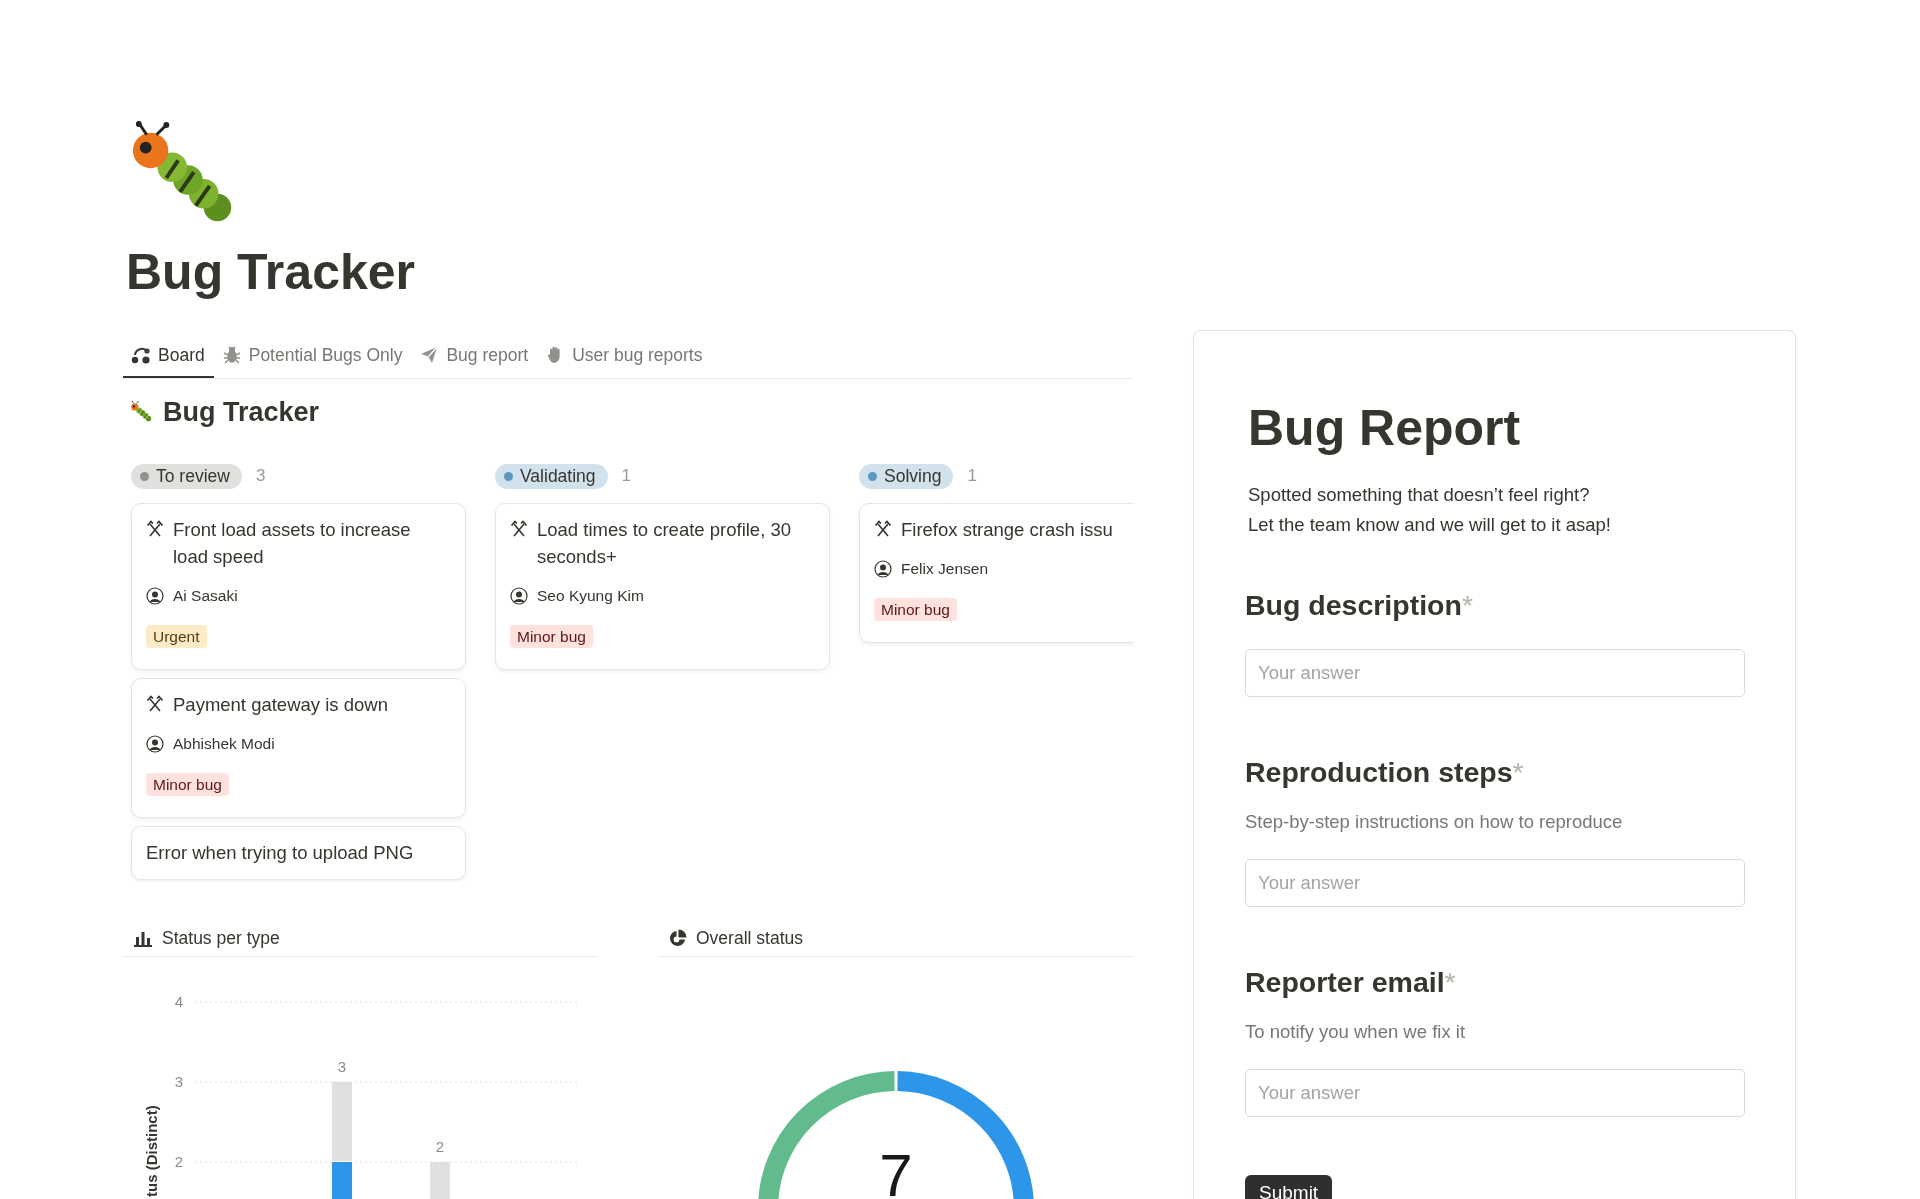 The width and height of the screenshot is (1920, 1199). What do you see at coordinates (168, 356) in the screenshot?
I see `view-tab: Board` at bounding box center [168, 356].